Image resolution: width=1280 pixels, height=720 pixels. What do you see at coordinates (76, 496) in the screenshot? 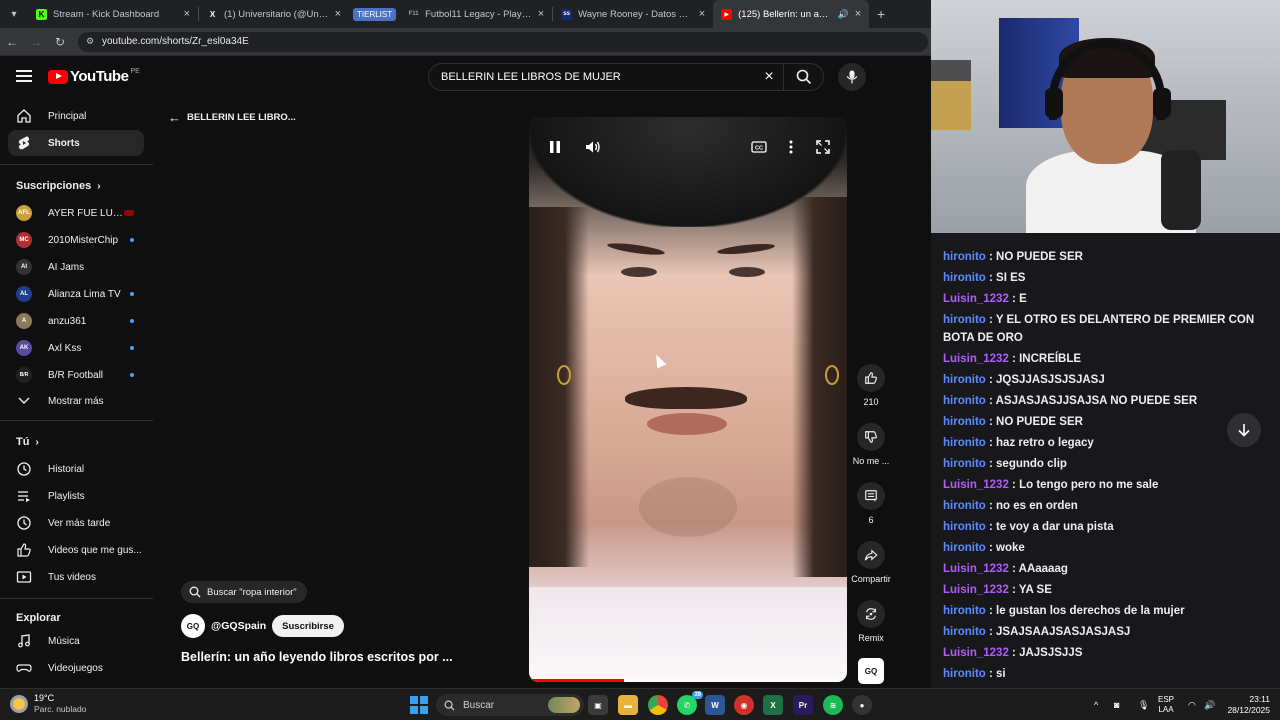
I see `sidebar-item-playlists: Playlists` at bounding box center [76, 496].